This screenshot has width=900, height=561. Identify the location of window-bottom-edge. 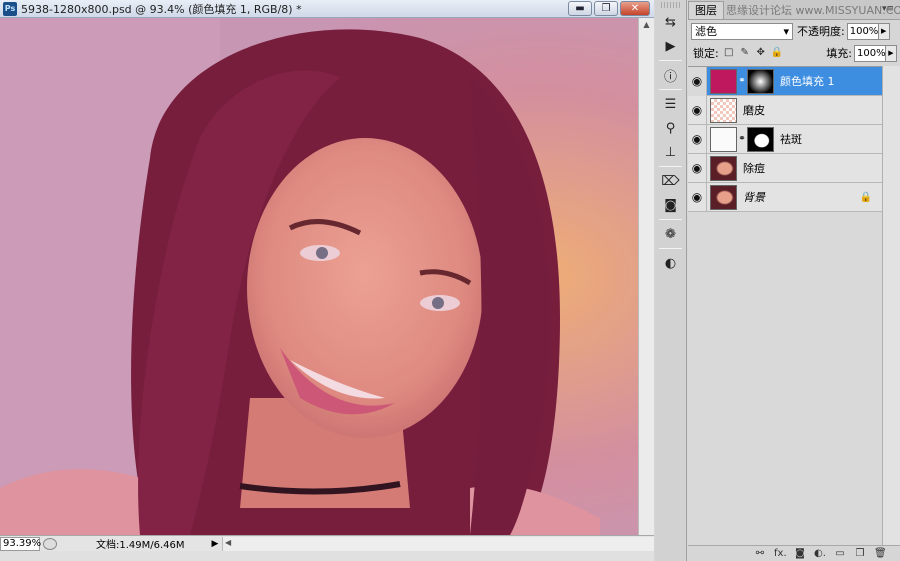
(327, 556).